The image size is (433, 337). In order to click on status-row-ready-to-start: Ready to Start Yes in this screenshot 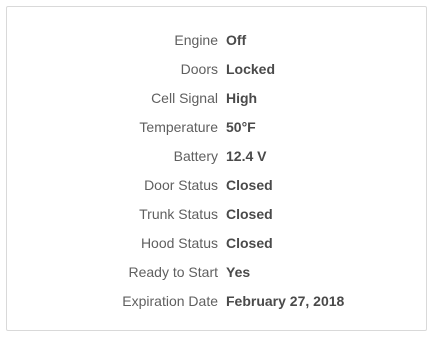, I will do `click(216, 276)`.